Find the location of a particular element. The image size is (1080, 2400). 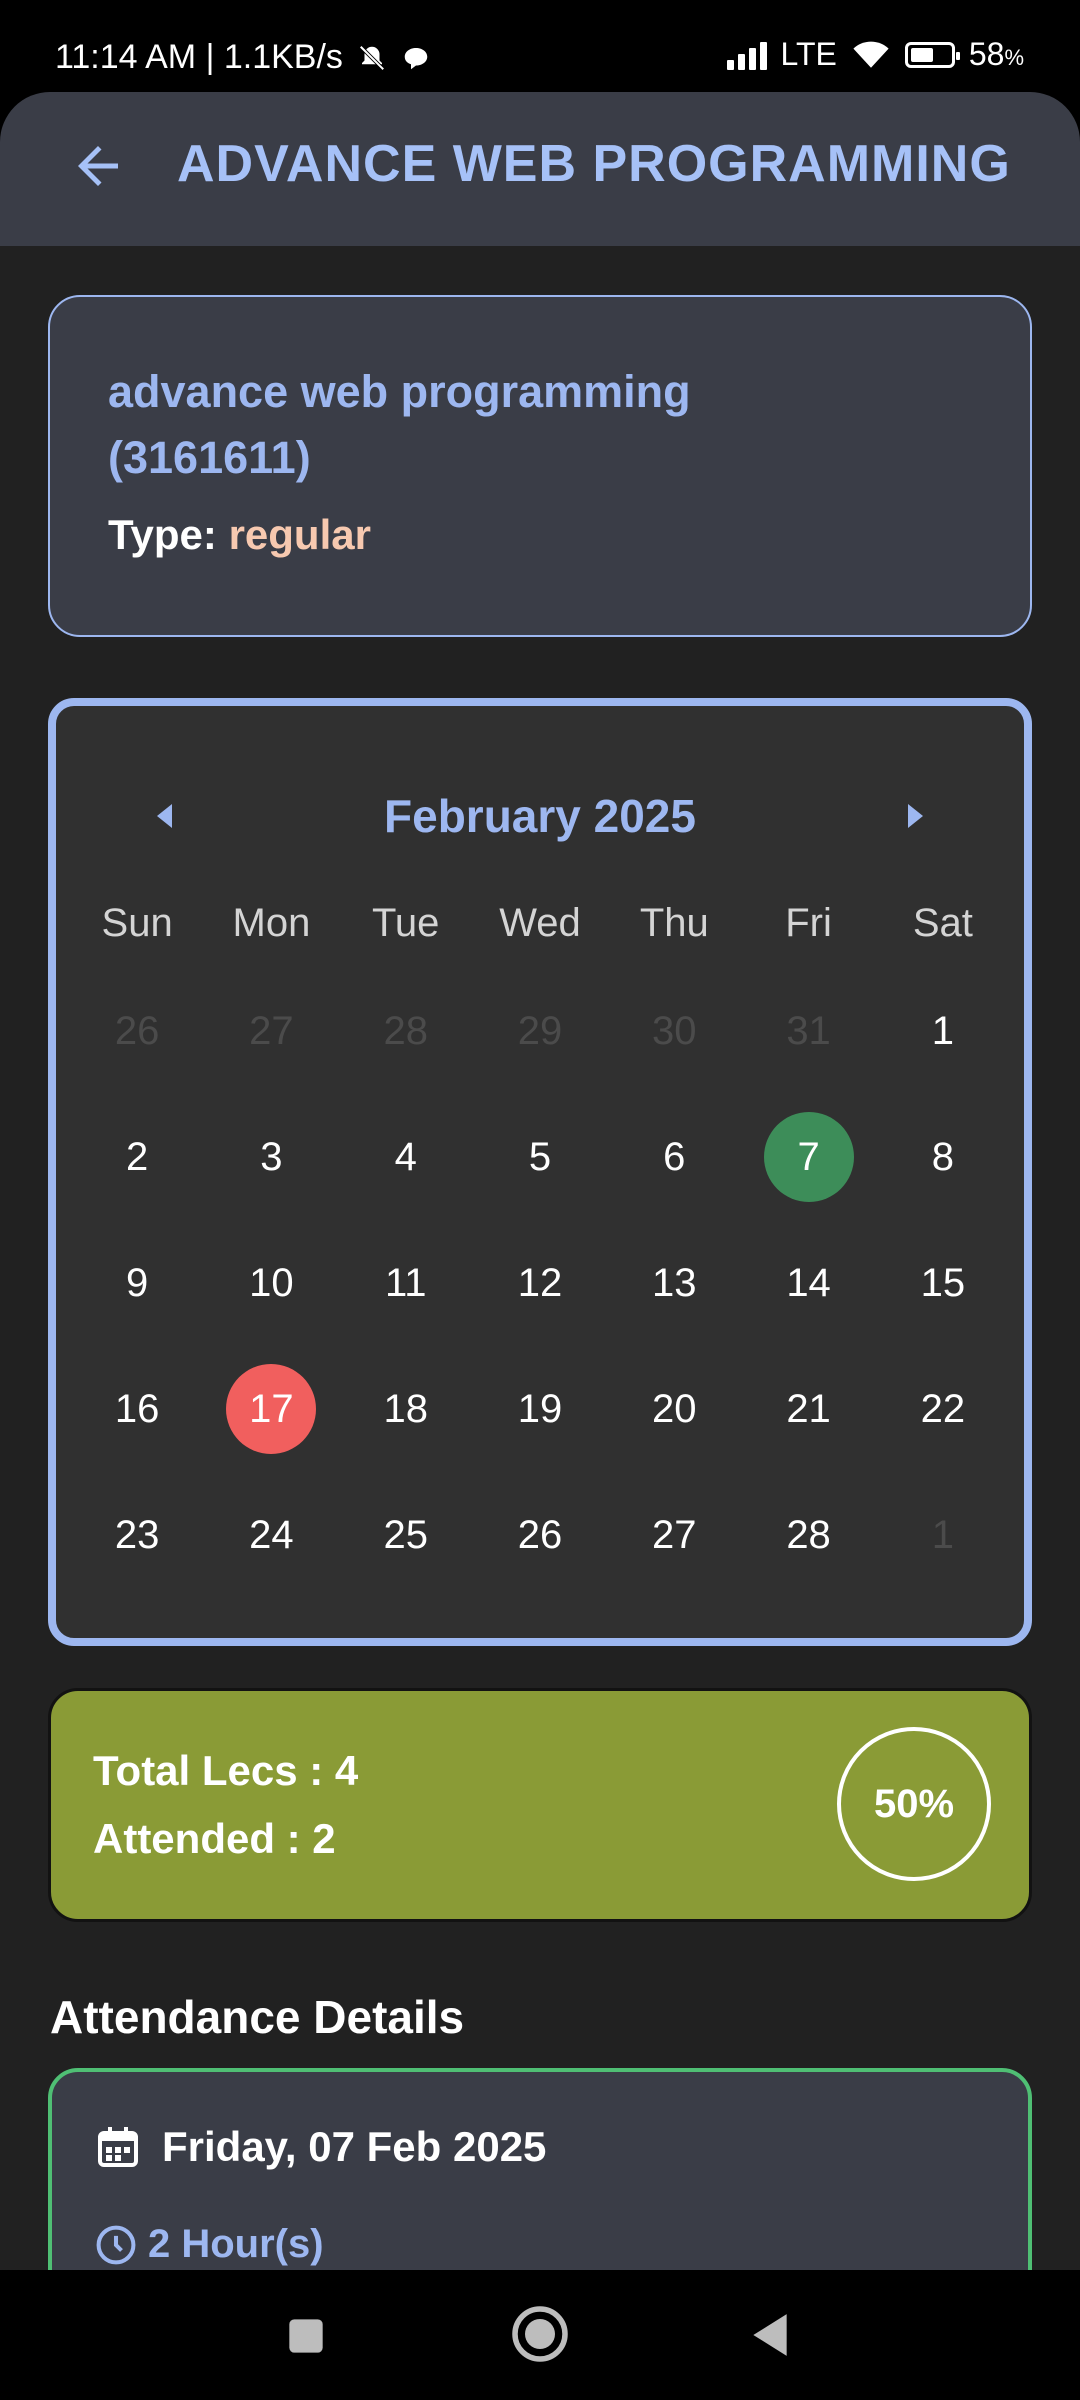

system-nav-bar is located at coordinates (540, 2335).